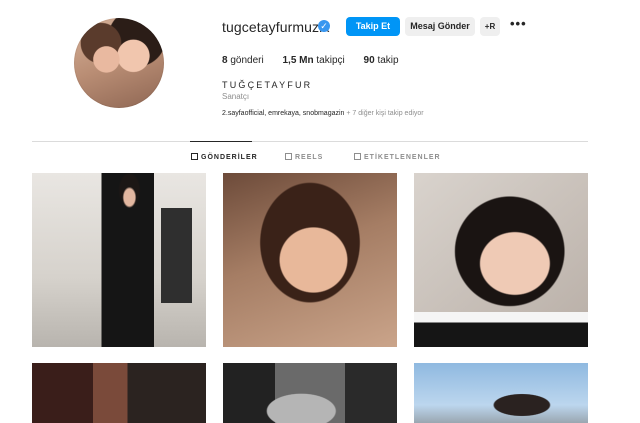 Image resolution: width=640 pixels, height=423 pixels. What do you see at coordinates (225, 60) in the screenshot?
I see `posts-count: 8` at bounding box center [225, 60].